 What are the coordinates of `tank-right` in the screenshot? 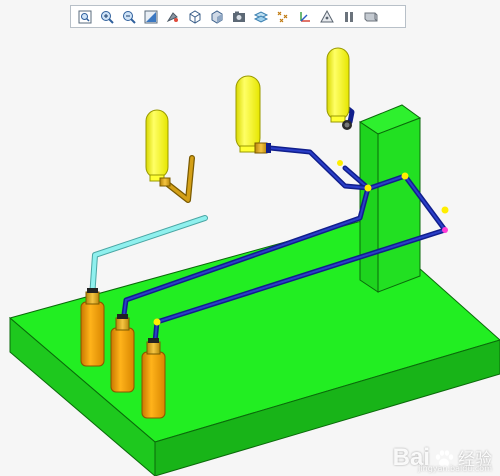 It's located at (339, 88).